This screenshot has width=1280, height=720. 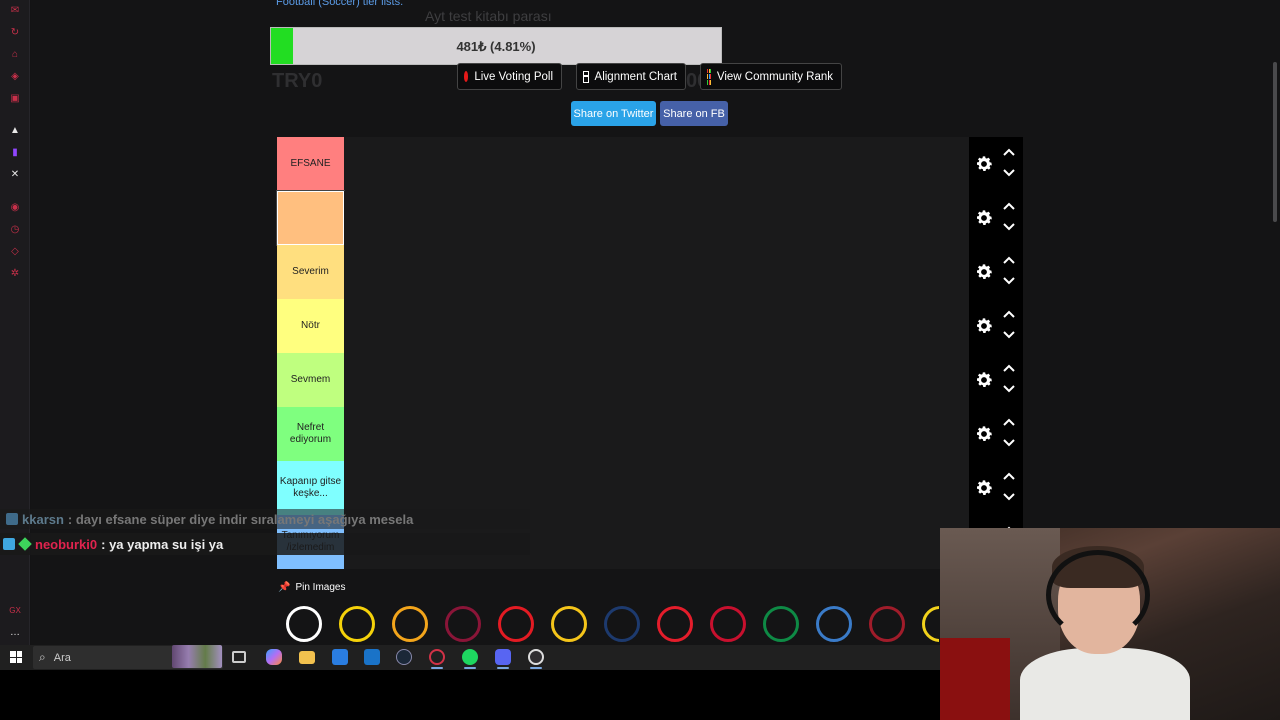 I want to click on store-icon, so click(x=340, y=657).